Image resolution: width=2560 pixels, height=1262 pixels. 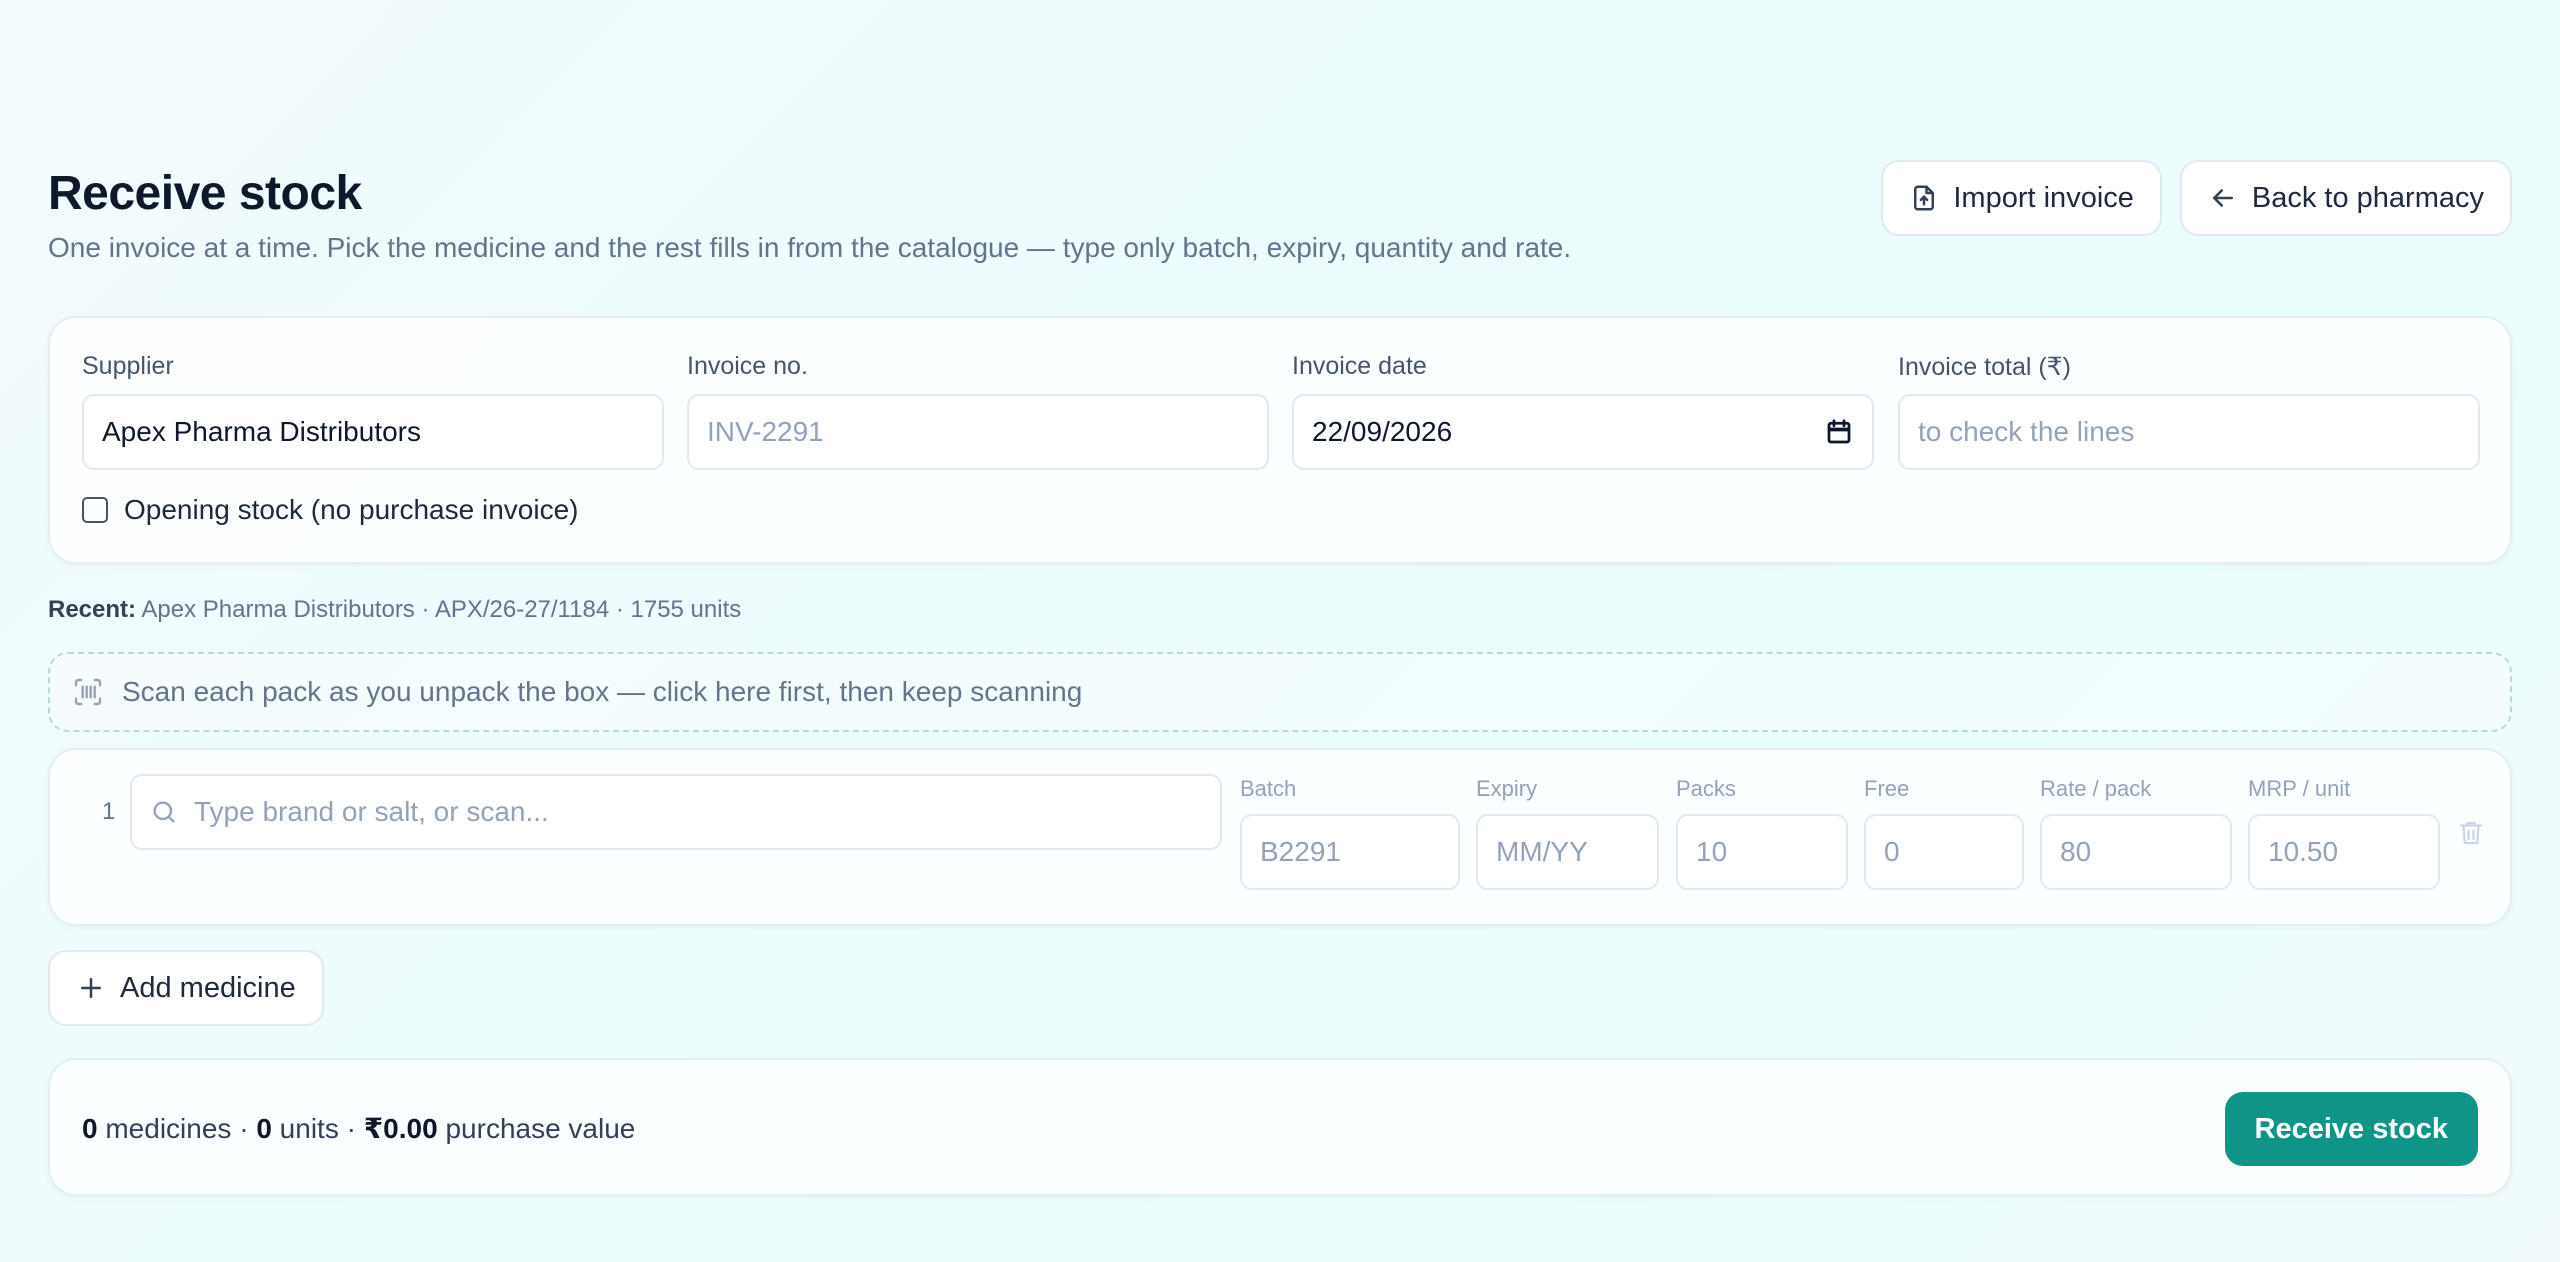 What do you see at coordinates (1542, 851) in the screenshot?
I see `expiry-placeholder: MM/YY` at bounding box center [1542, 851].